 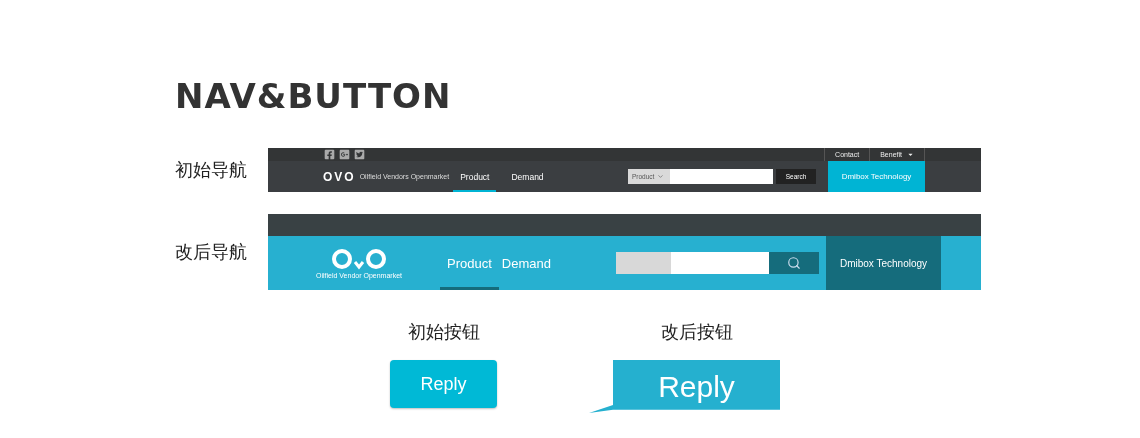 What do you see at coordinates (661, 176) in the screenshot?
I see `chevron-icon` at bounding box center [661, 176].